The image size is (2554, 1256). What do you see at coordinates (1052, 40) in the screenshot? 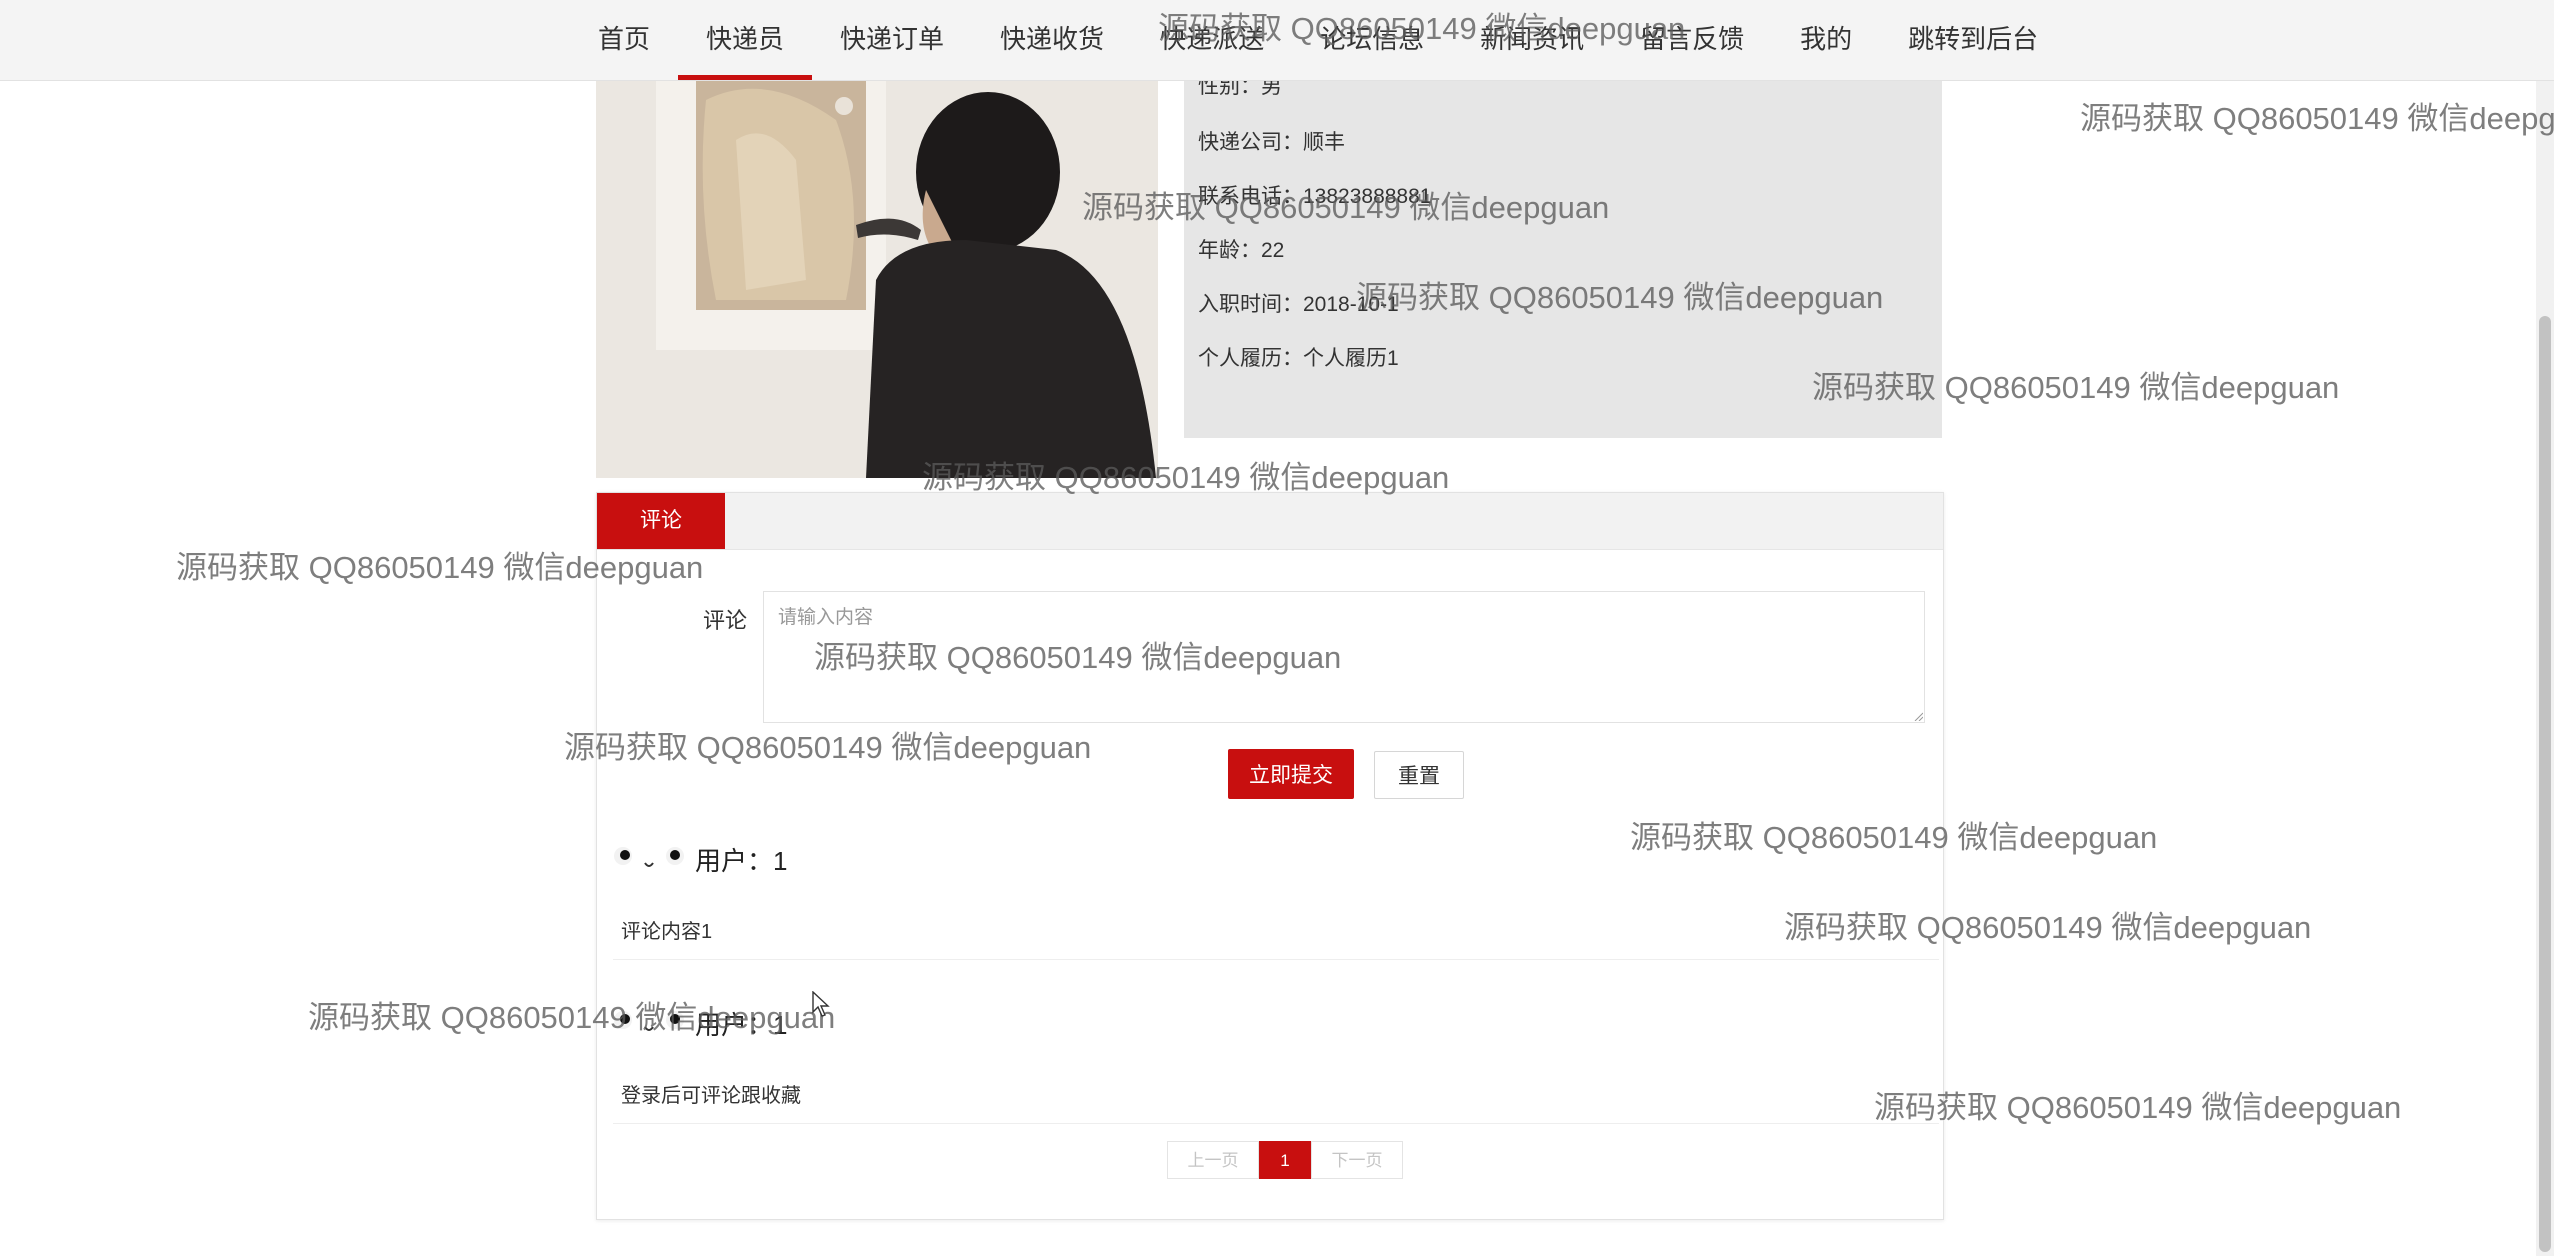
I see `nav-item-receiving: 快递收货` at bounding box center [1052, 40].